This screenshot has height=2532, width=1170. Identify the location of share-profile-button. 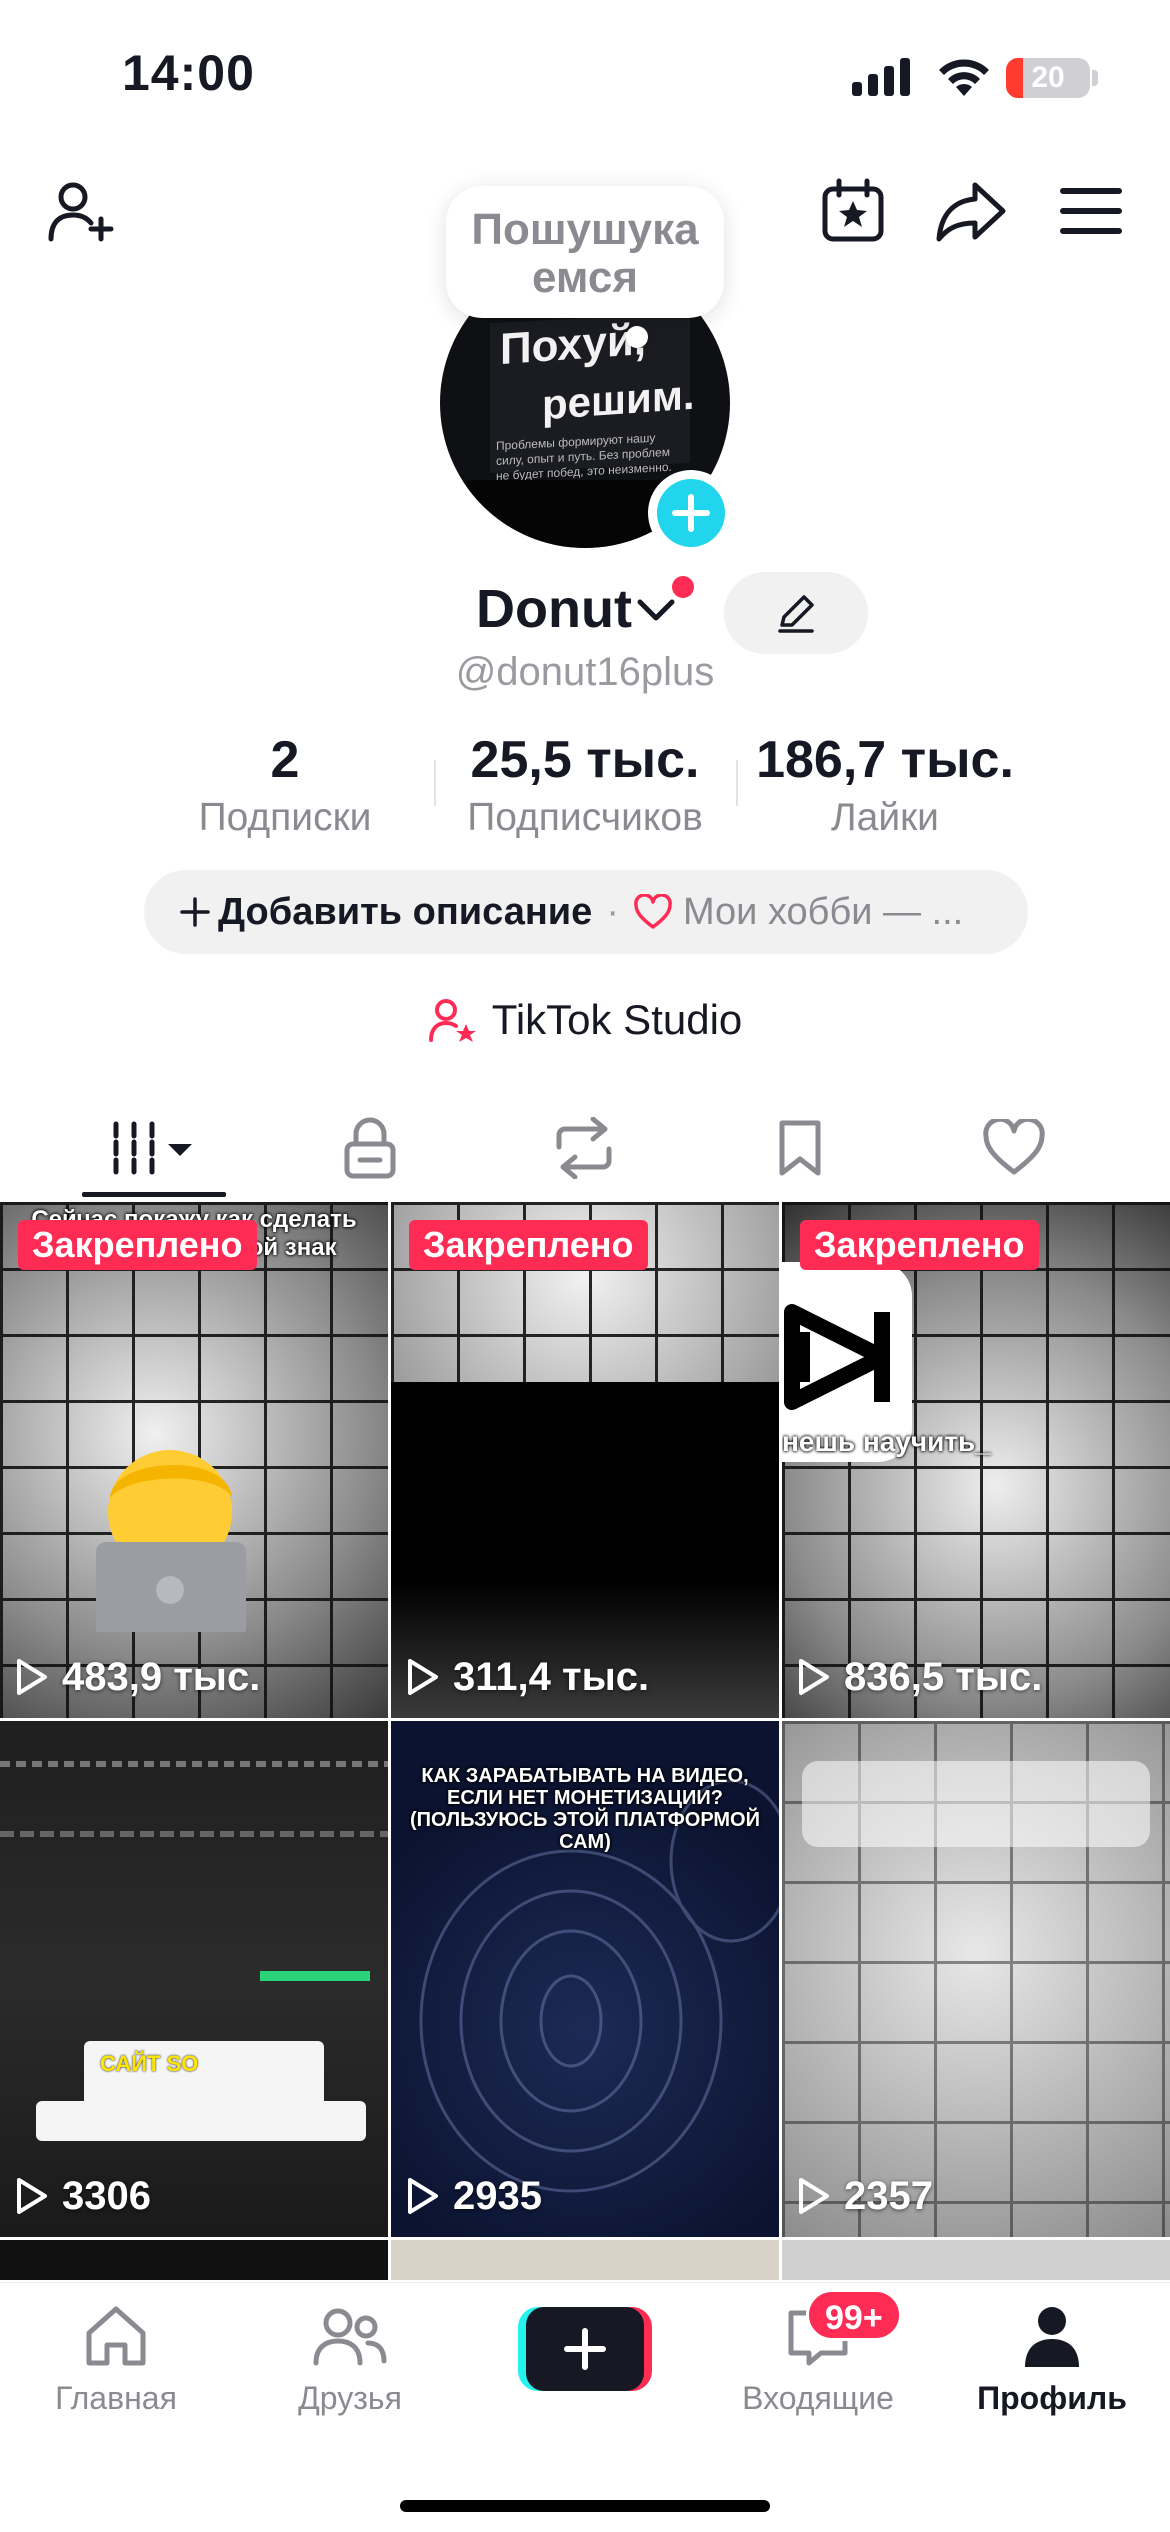
(971, 211).